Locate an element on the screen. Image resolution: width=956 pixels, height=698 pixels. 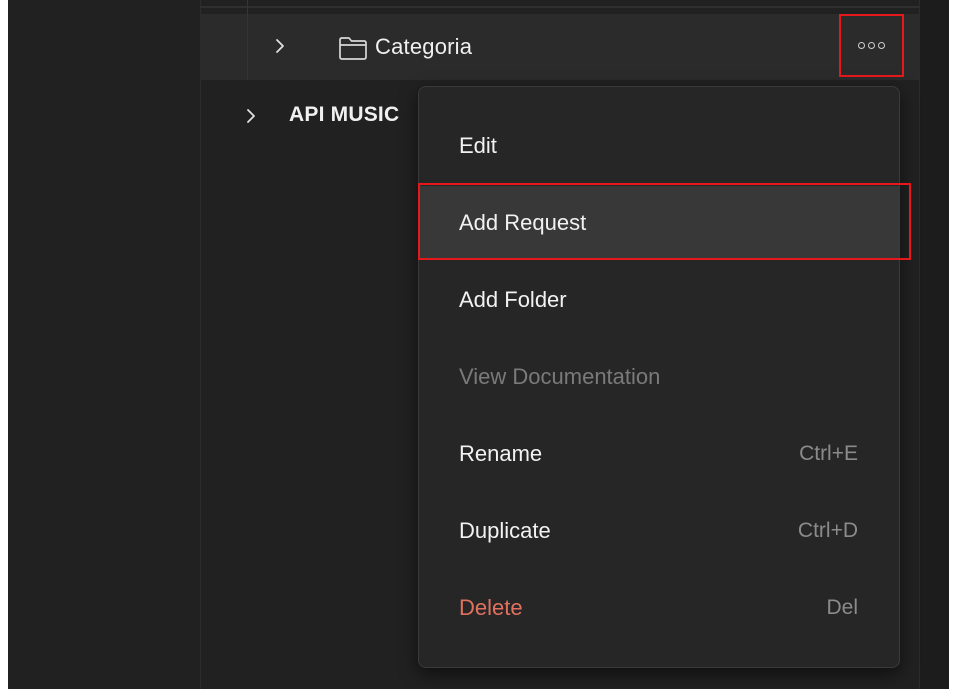
add-request-highlight is located at coordinates (664, 221).